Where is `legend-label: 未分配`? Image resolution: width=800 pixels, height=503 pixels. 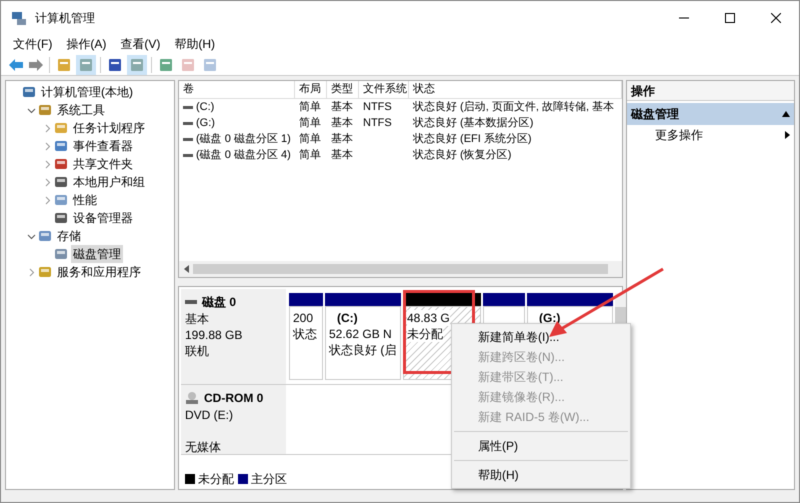
legend-label: 未分配 is located at coordinates (216, 479).